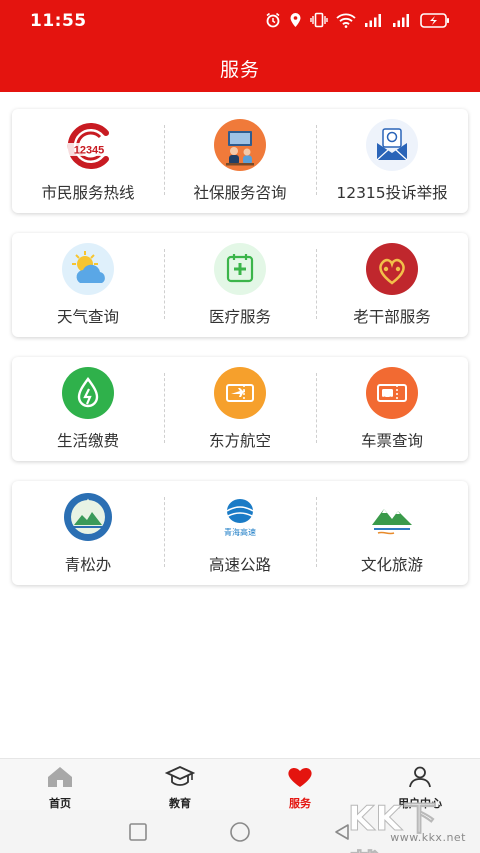  I want to click on highway-logo-icon: 青海高速, so click(240, 517).